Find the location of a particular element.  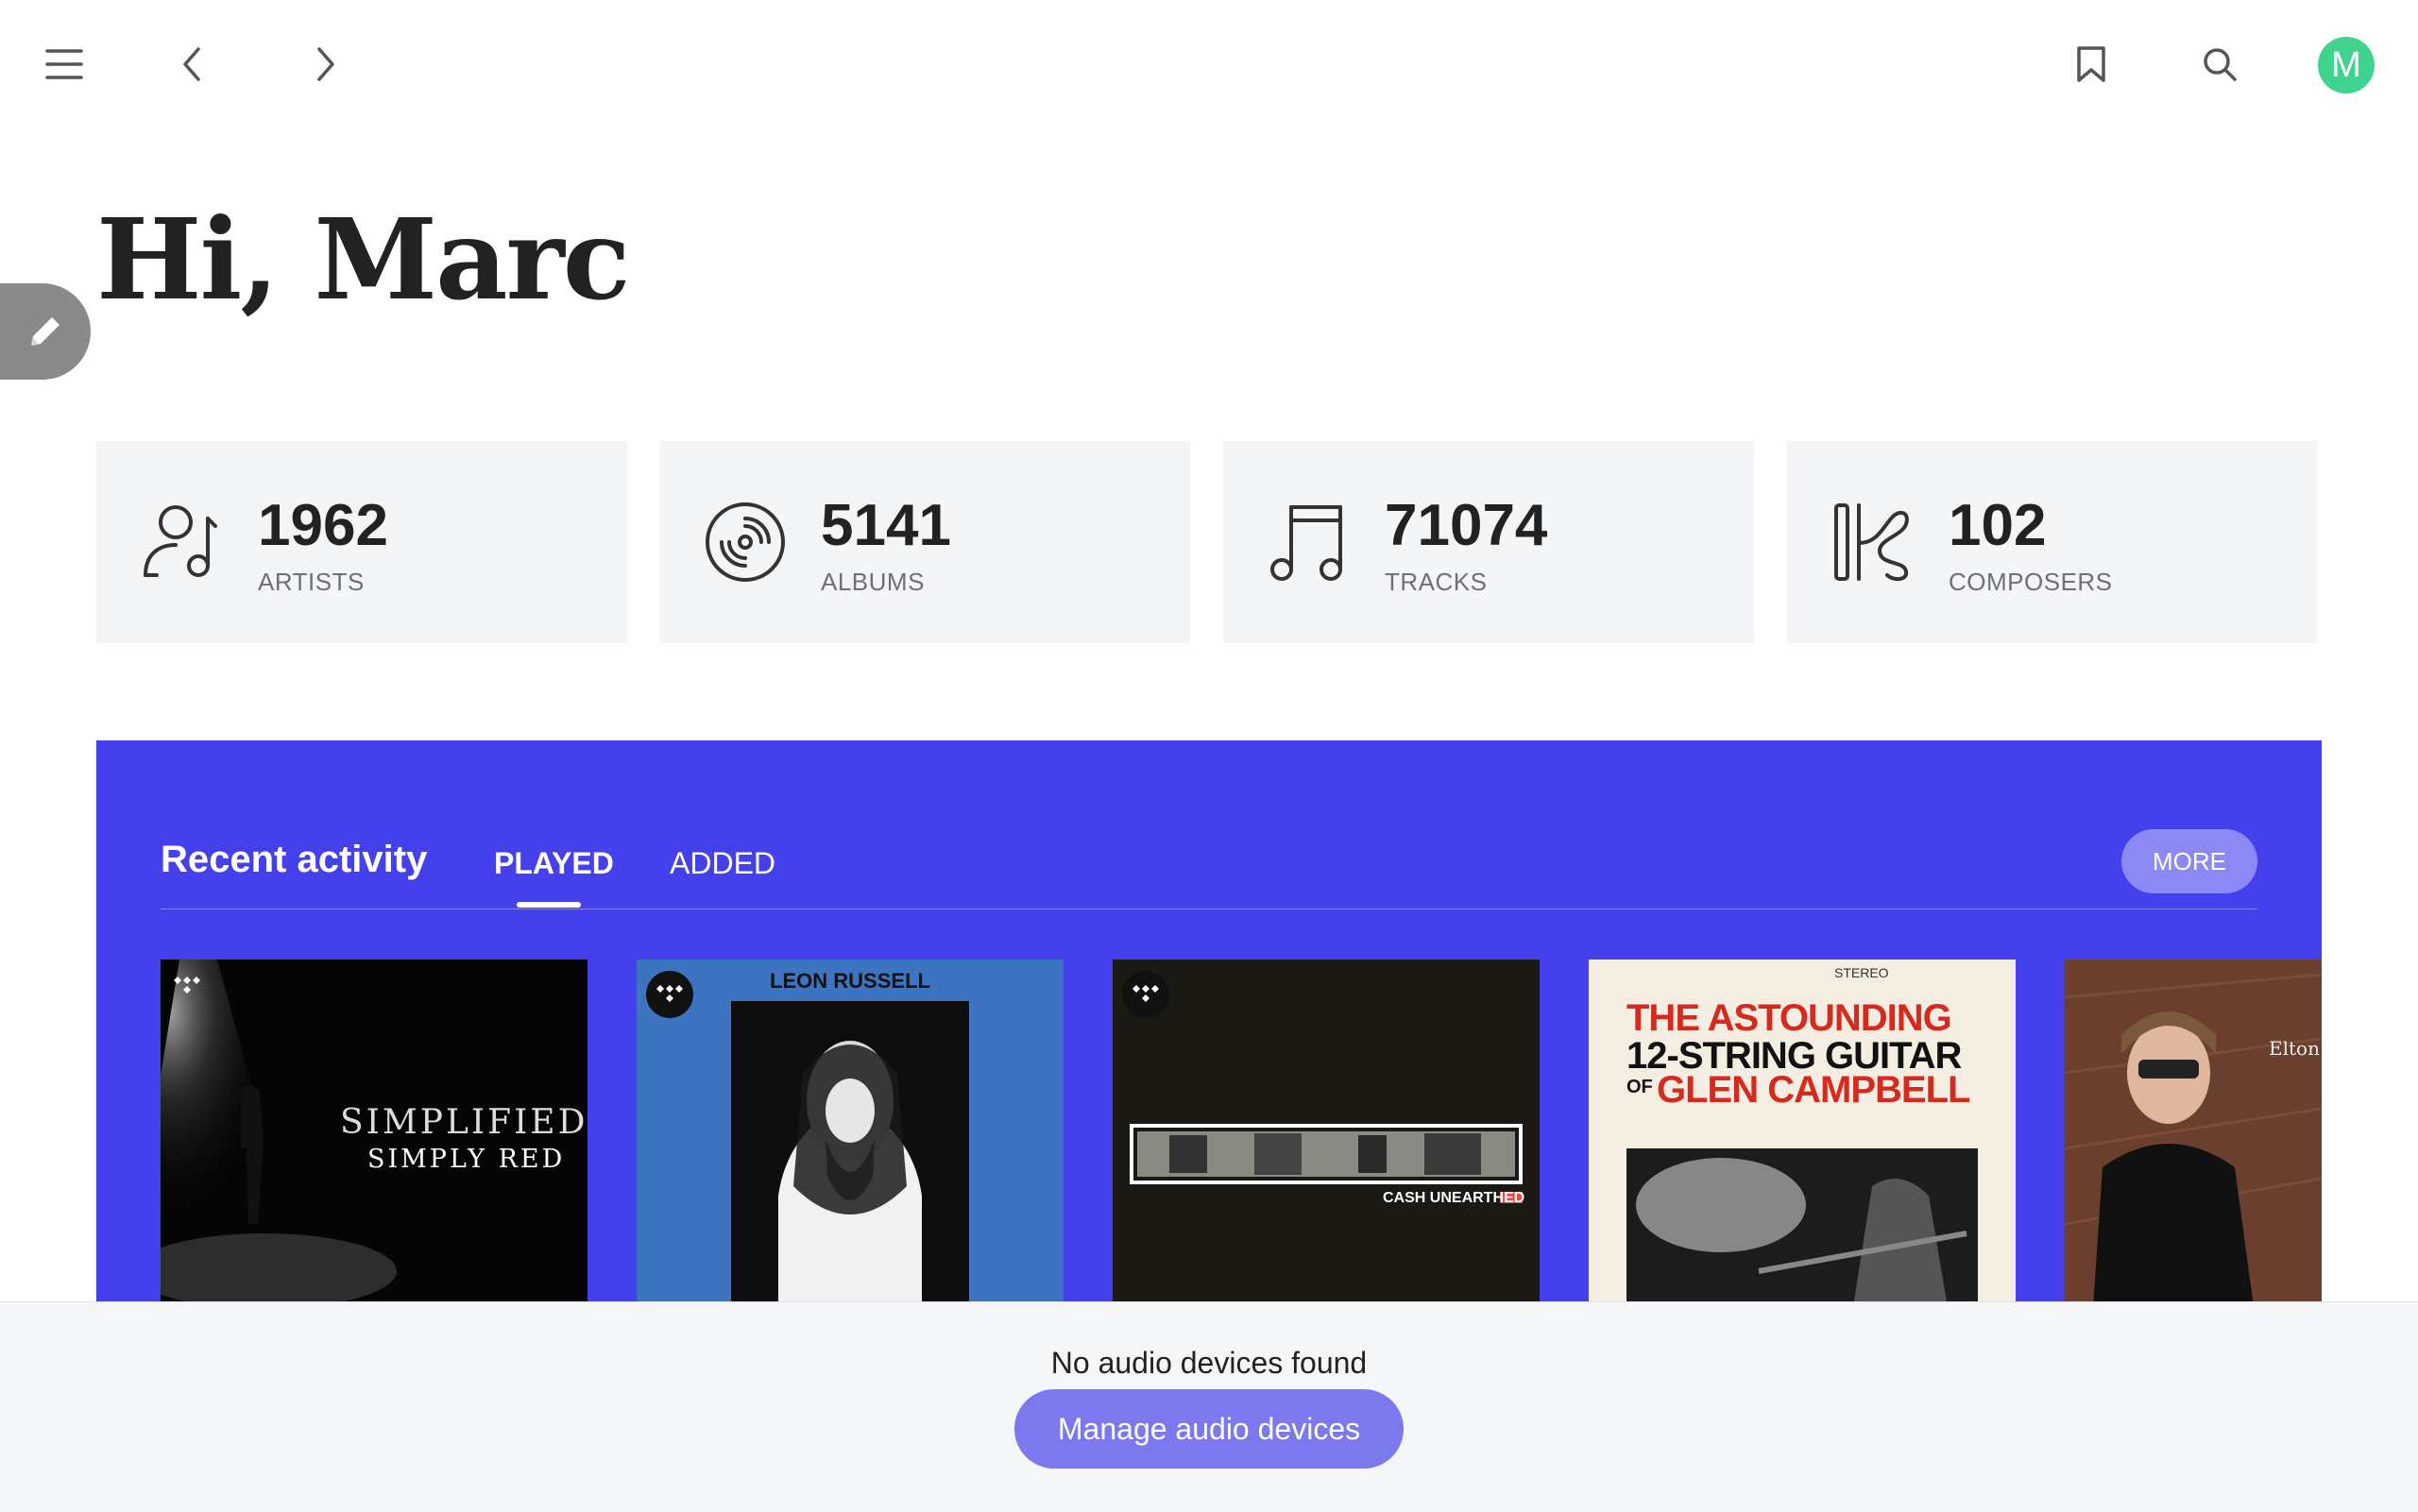

bookmarks-button is located at coordinates (2091, 64).